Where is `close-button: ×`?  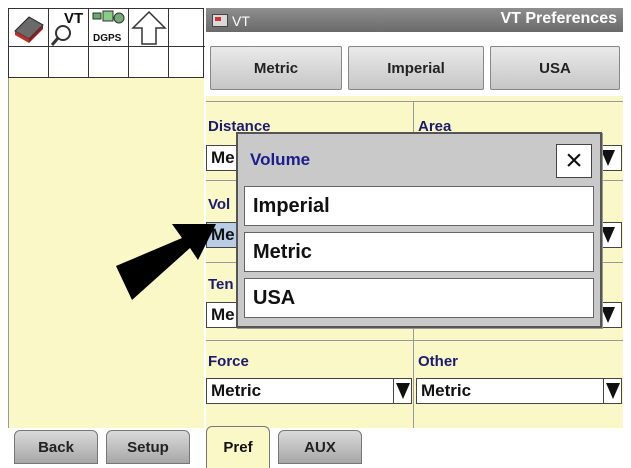 close-button: × is located at coordinates (574, 161).